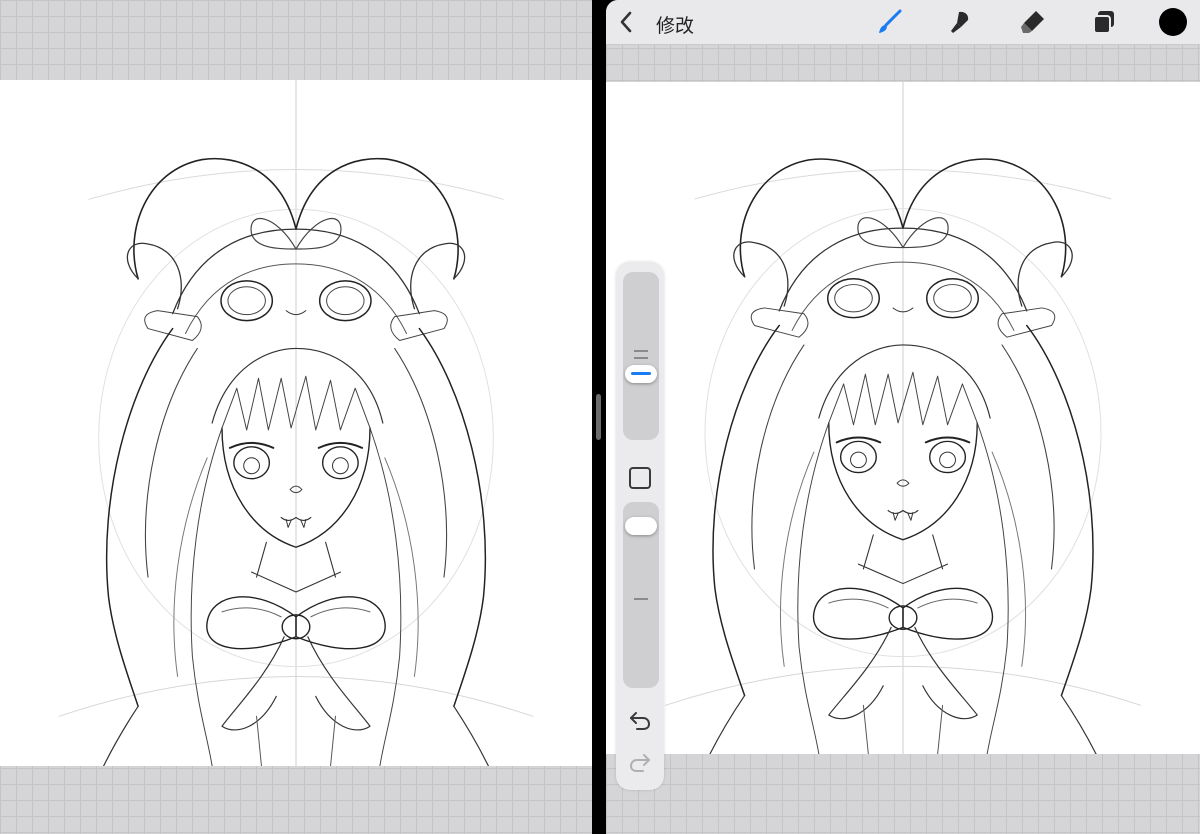  What do you see at coordinates (675, 24) in the screenshot?
I see `back-button-label: 修改` at bounding box center [675, 24].